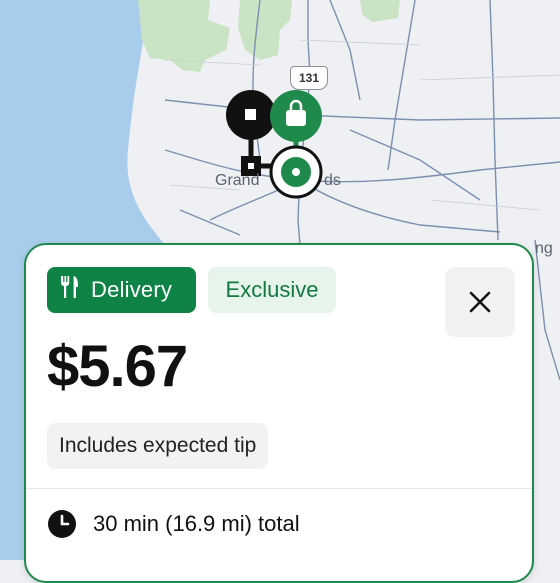  Describe the element at coordinates (158, 446) in the screenshot. I see `tip-note: Includes expected tip` at that location.